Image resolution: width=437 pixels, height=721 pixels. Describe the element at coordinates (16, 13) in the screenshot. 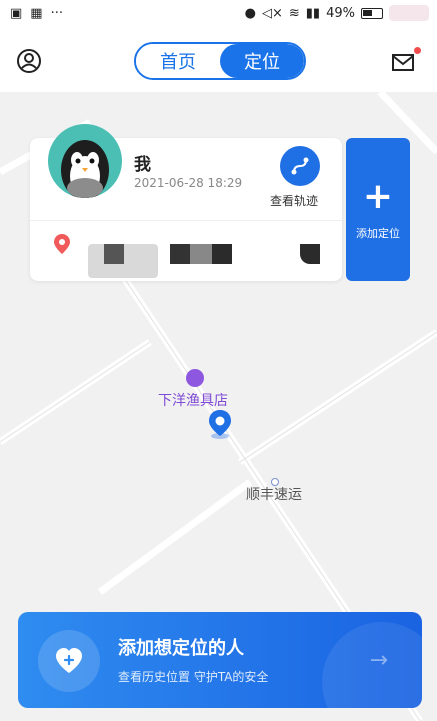

I see `gallery-icon: ▣` at that location.